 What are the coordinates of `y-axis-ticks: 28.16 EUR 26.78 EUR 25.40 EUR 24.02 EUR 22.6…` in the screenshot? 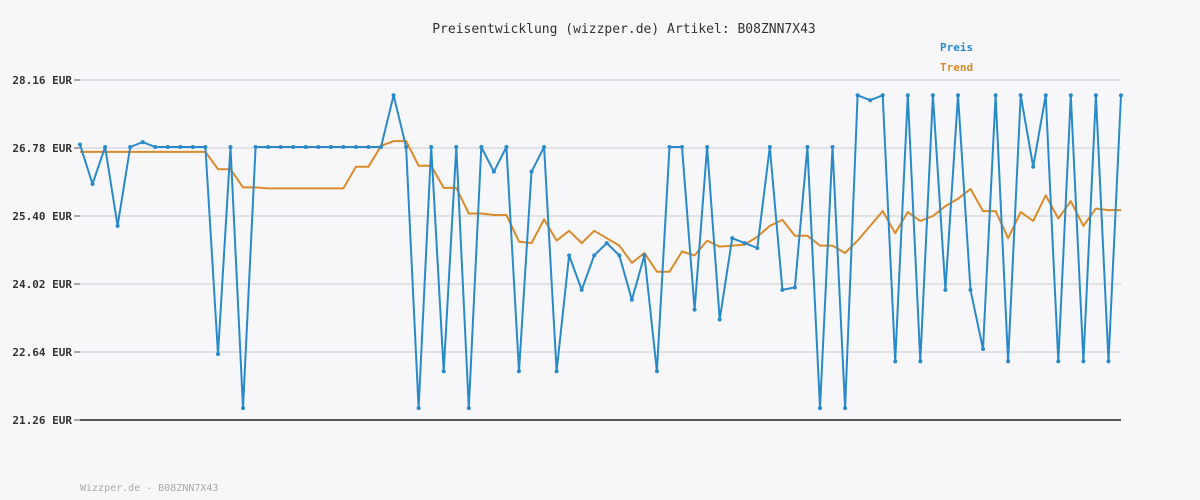 It's located at (46, 250).